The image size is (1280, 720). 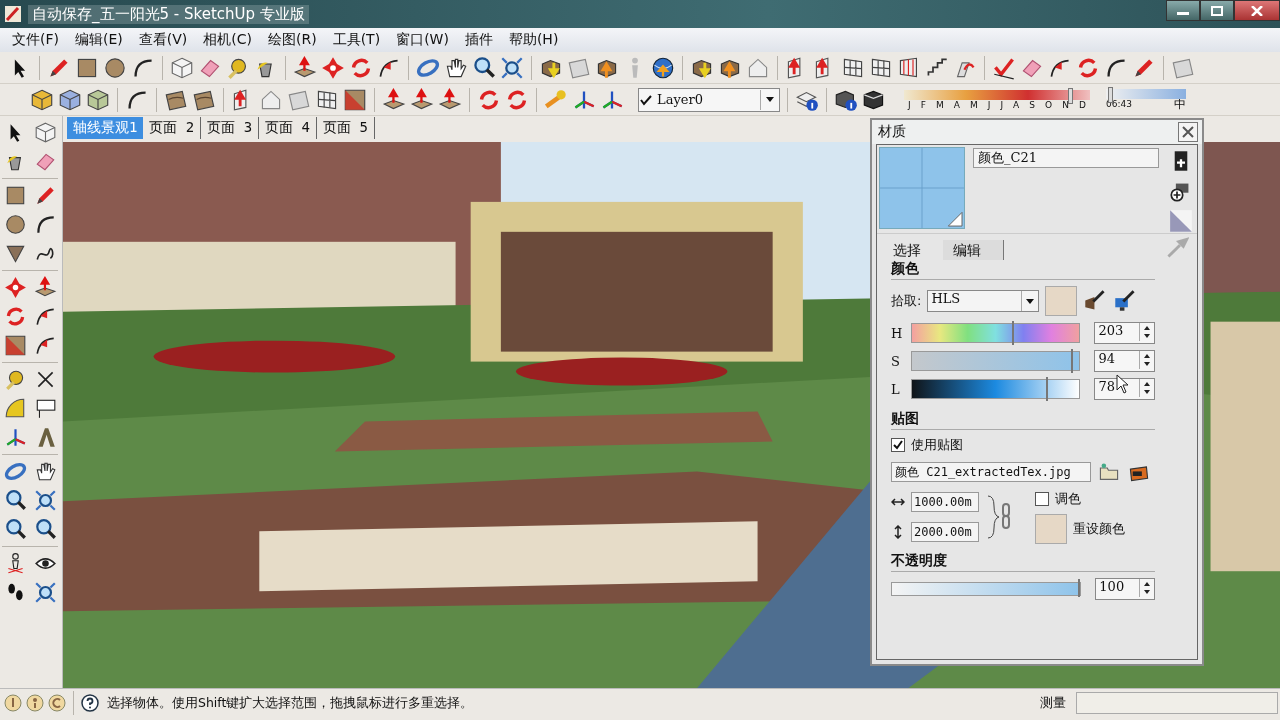 What do you see at coordinates (422, 40) in the screenshot?
I see `menu-item: 窗口(W)` at bounding box center [422, 40].